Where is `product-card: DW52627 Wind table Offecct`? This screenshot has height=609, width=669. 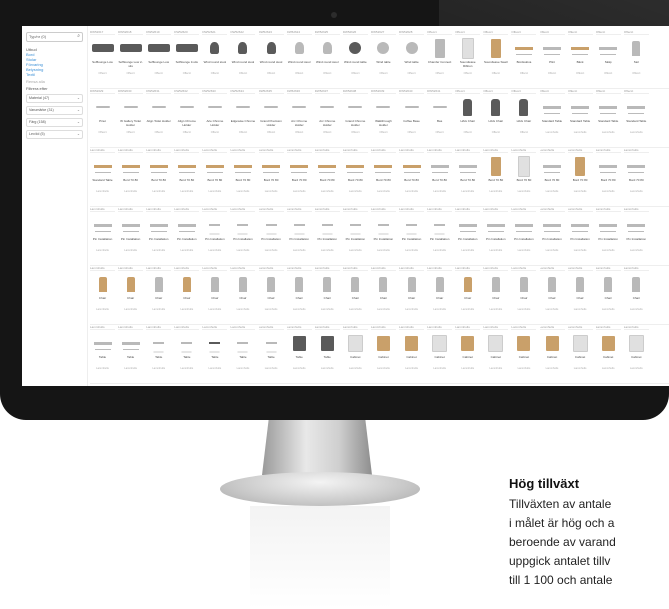
product-card: DW52627 Wind table Offecct is located at coordinates (383, 59).